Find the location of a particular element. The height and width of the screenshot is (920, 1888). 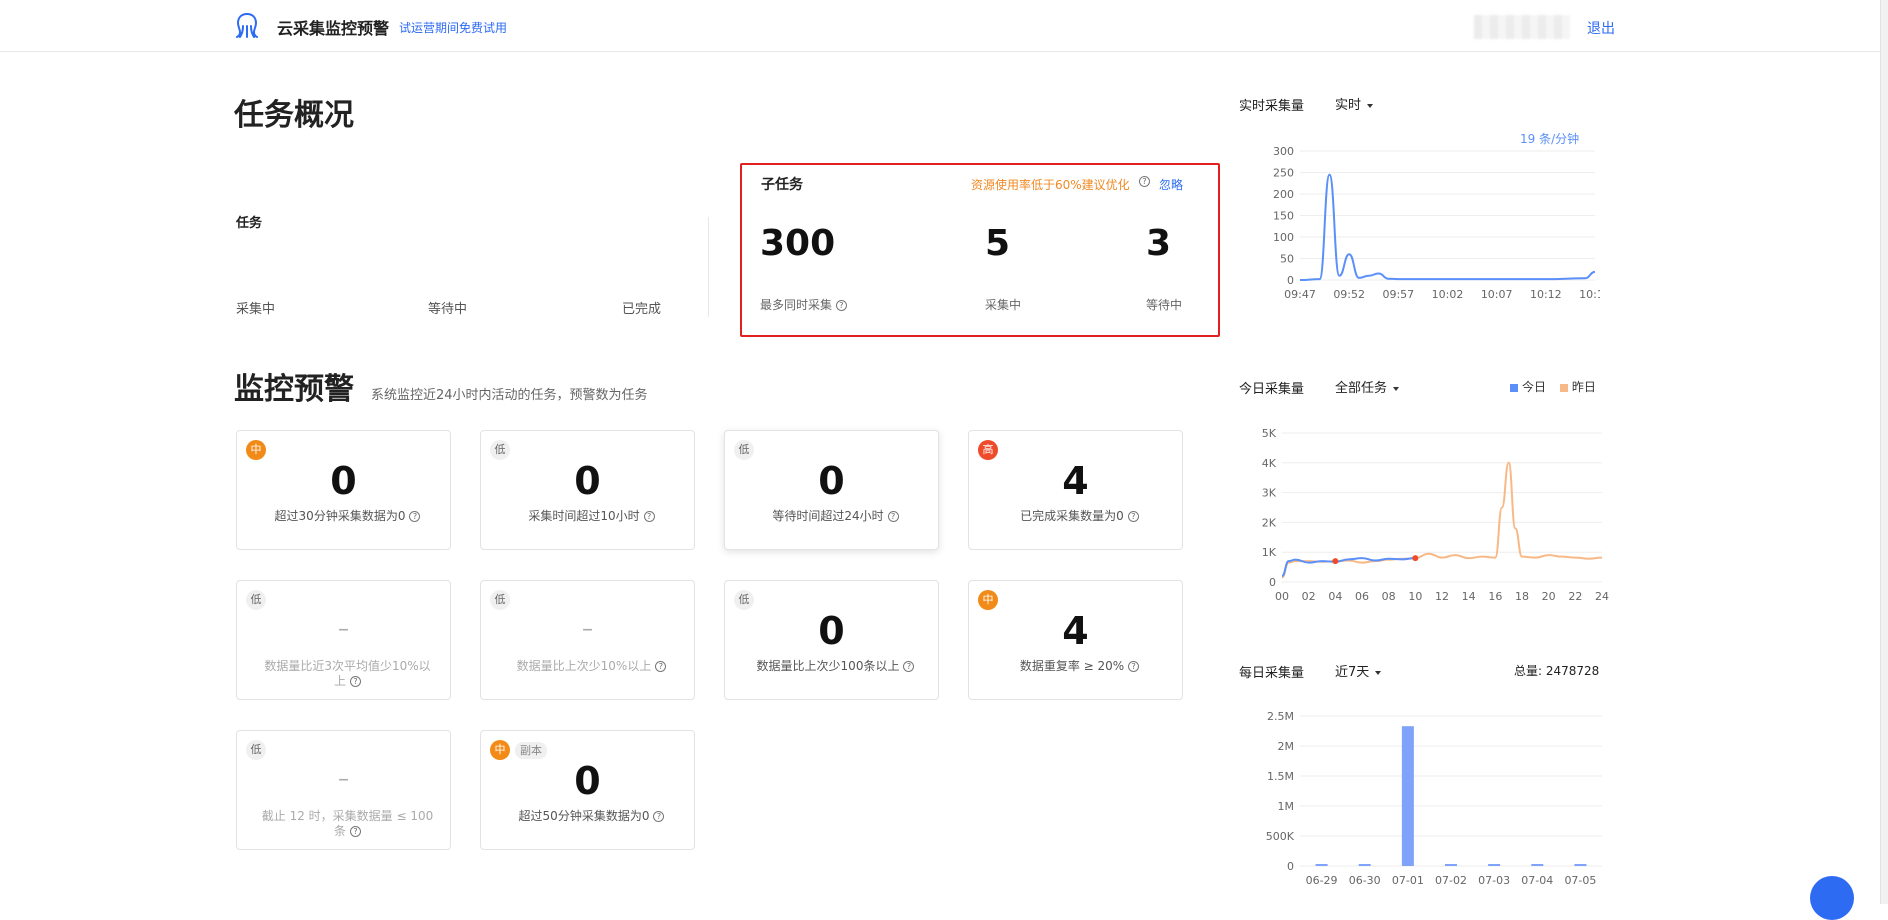

alert-card: 低 0 数据量比上次少100条以上? is located at coordinates (831, 640).